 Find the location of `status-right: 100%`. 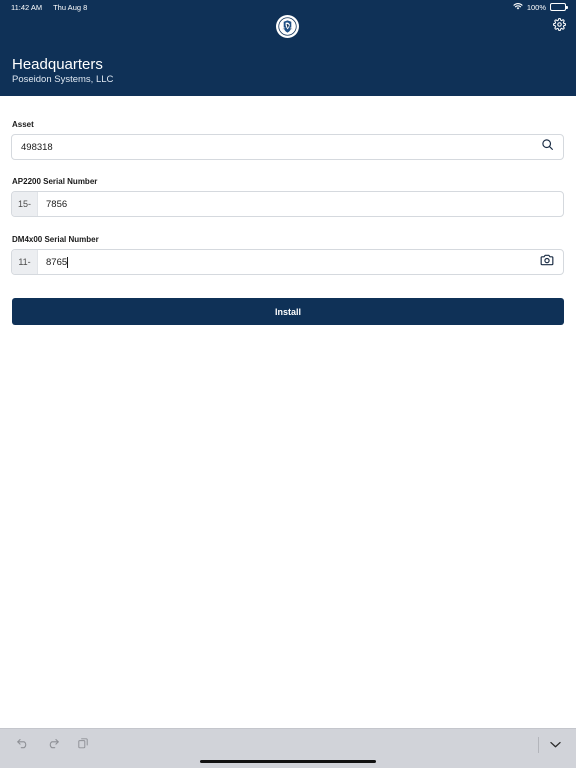

status-right: 100% is located at coordinates (540, 7).